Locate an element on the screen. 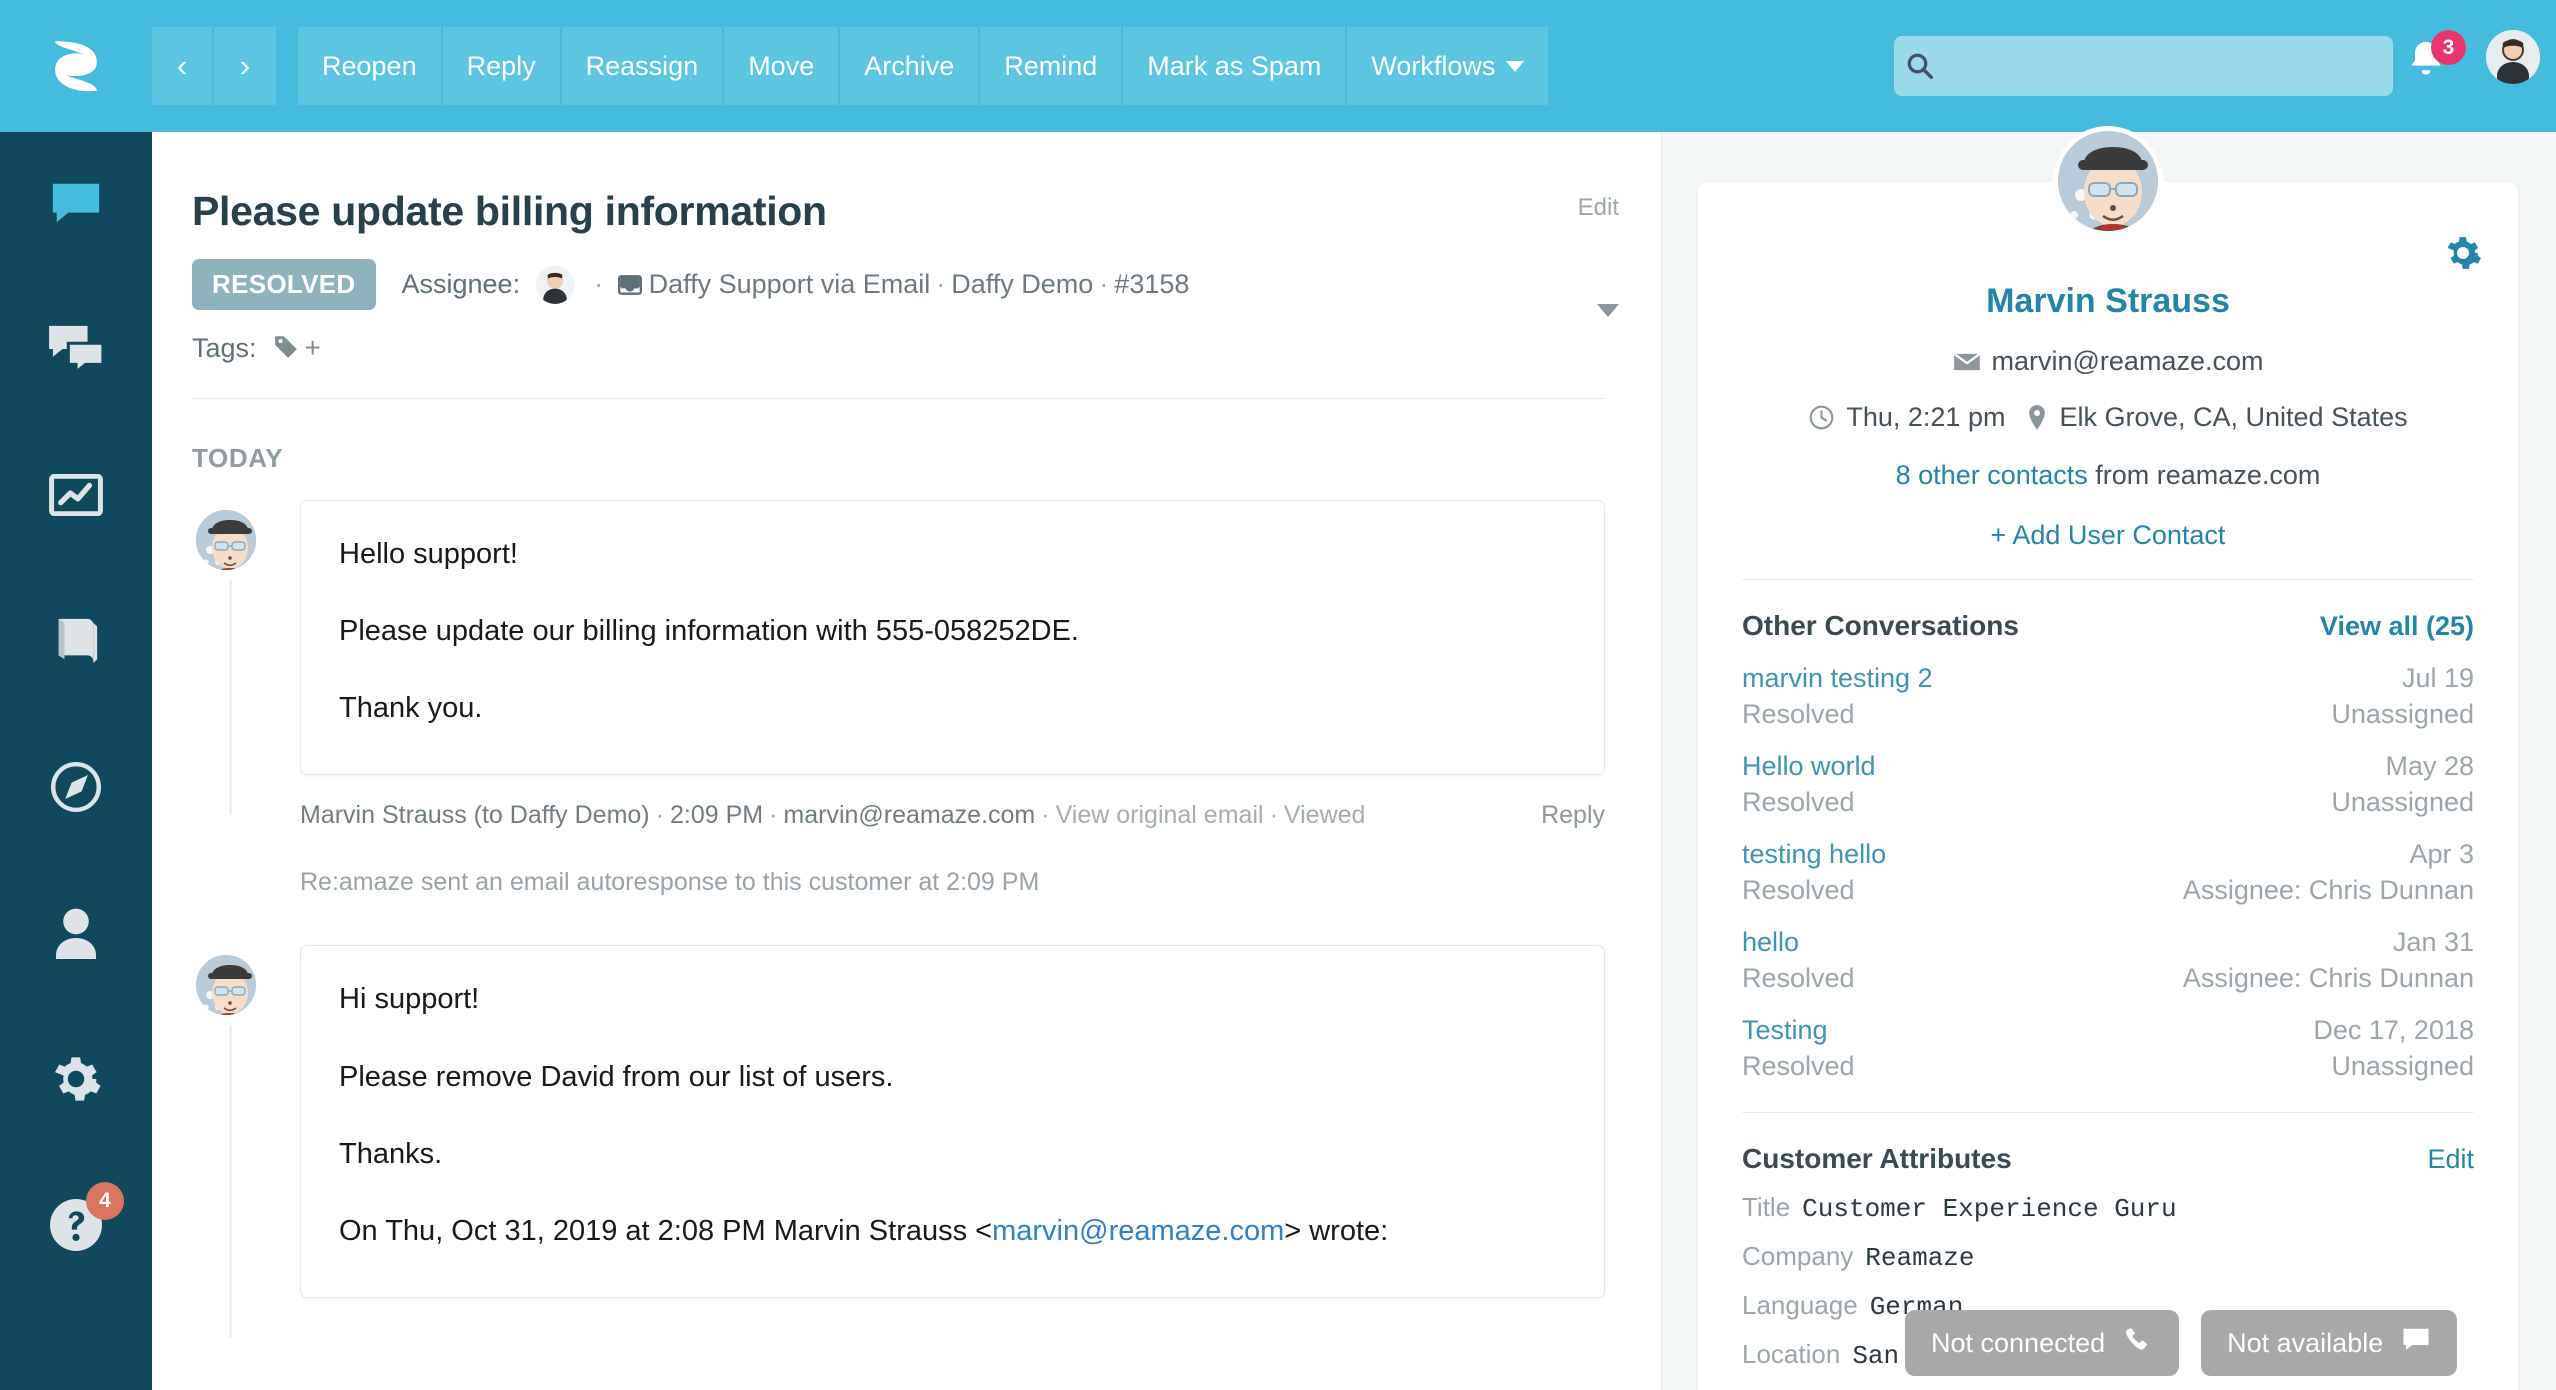  tags-label: Tags: is located at coordinates (224, 347).